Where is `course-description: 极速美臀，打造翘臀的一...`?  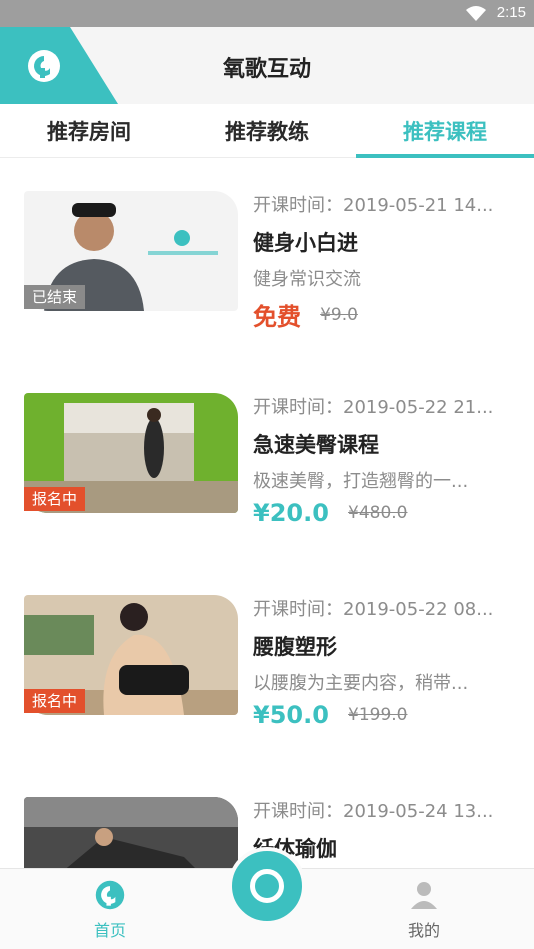
course-description: 极速美臀，打造翘臀的一... is located at coordinates (361, 481).